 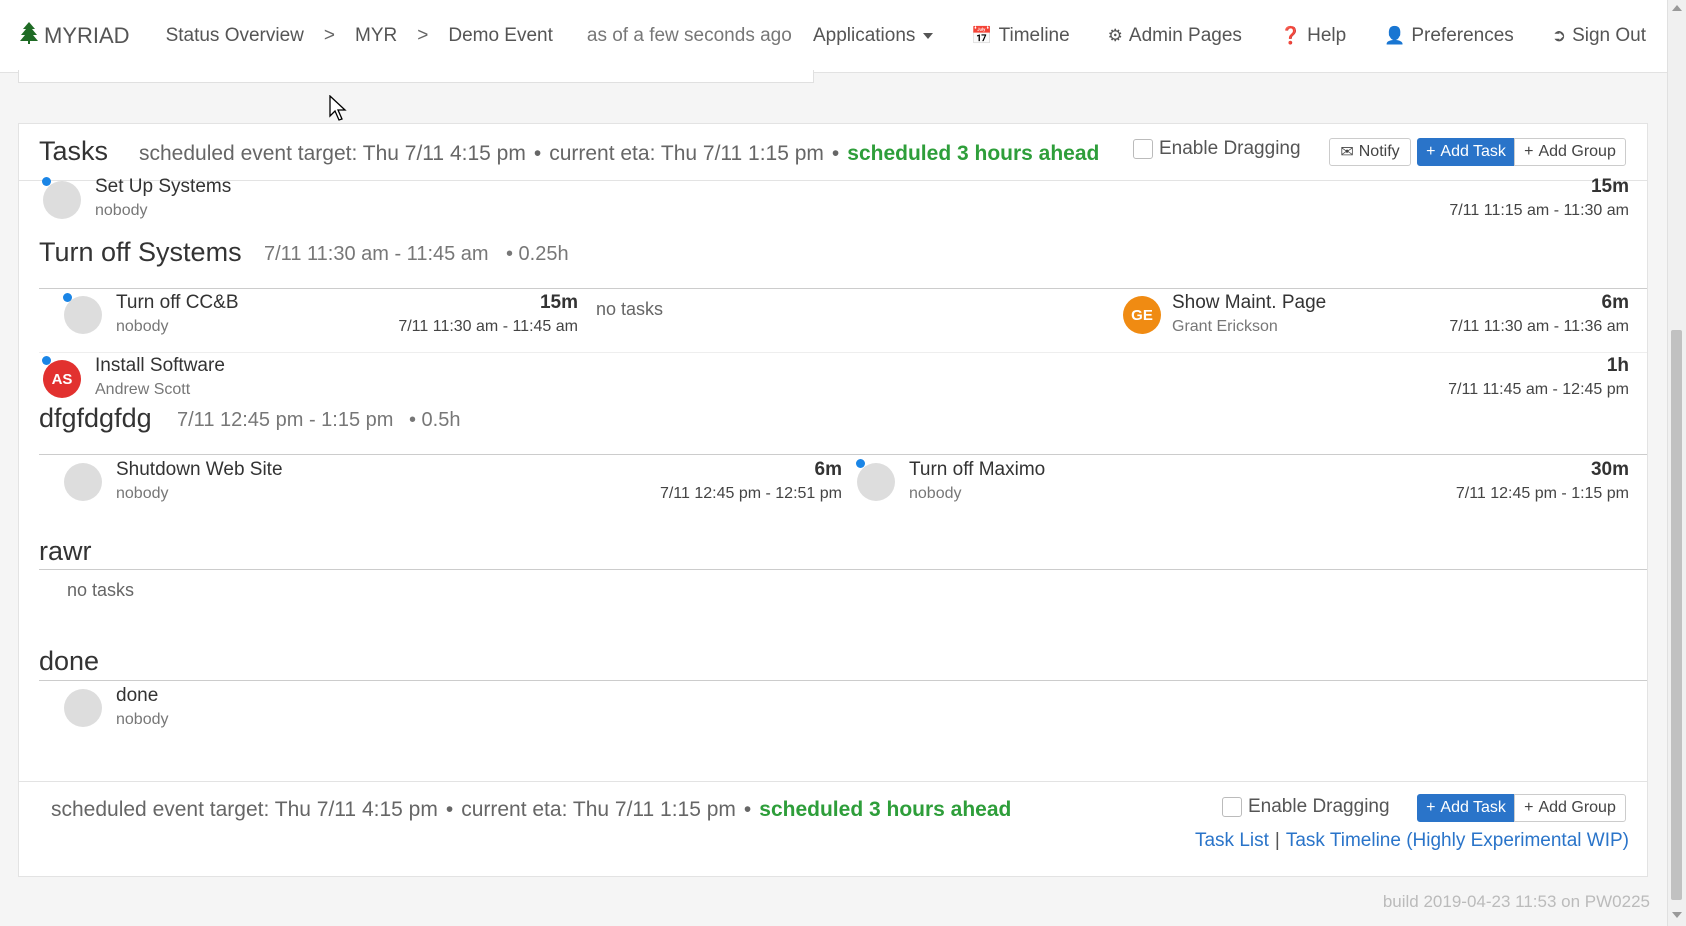 What do you see at coordinates (376, 36) in the screenshot?
I see `breadcrumb-myr: MYR` at bounding box center [376, 36].